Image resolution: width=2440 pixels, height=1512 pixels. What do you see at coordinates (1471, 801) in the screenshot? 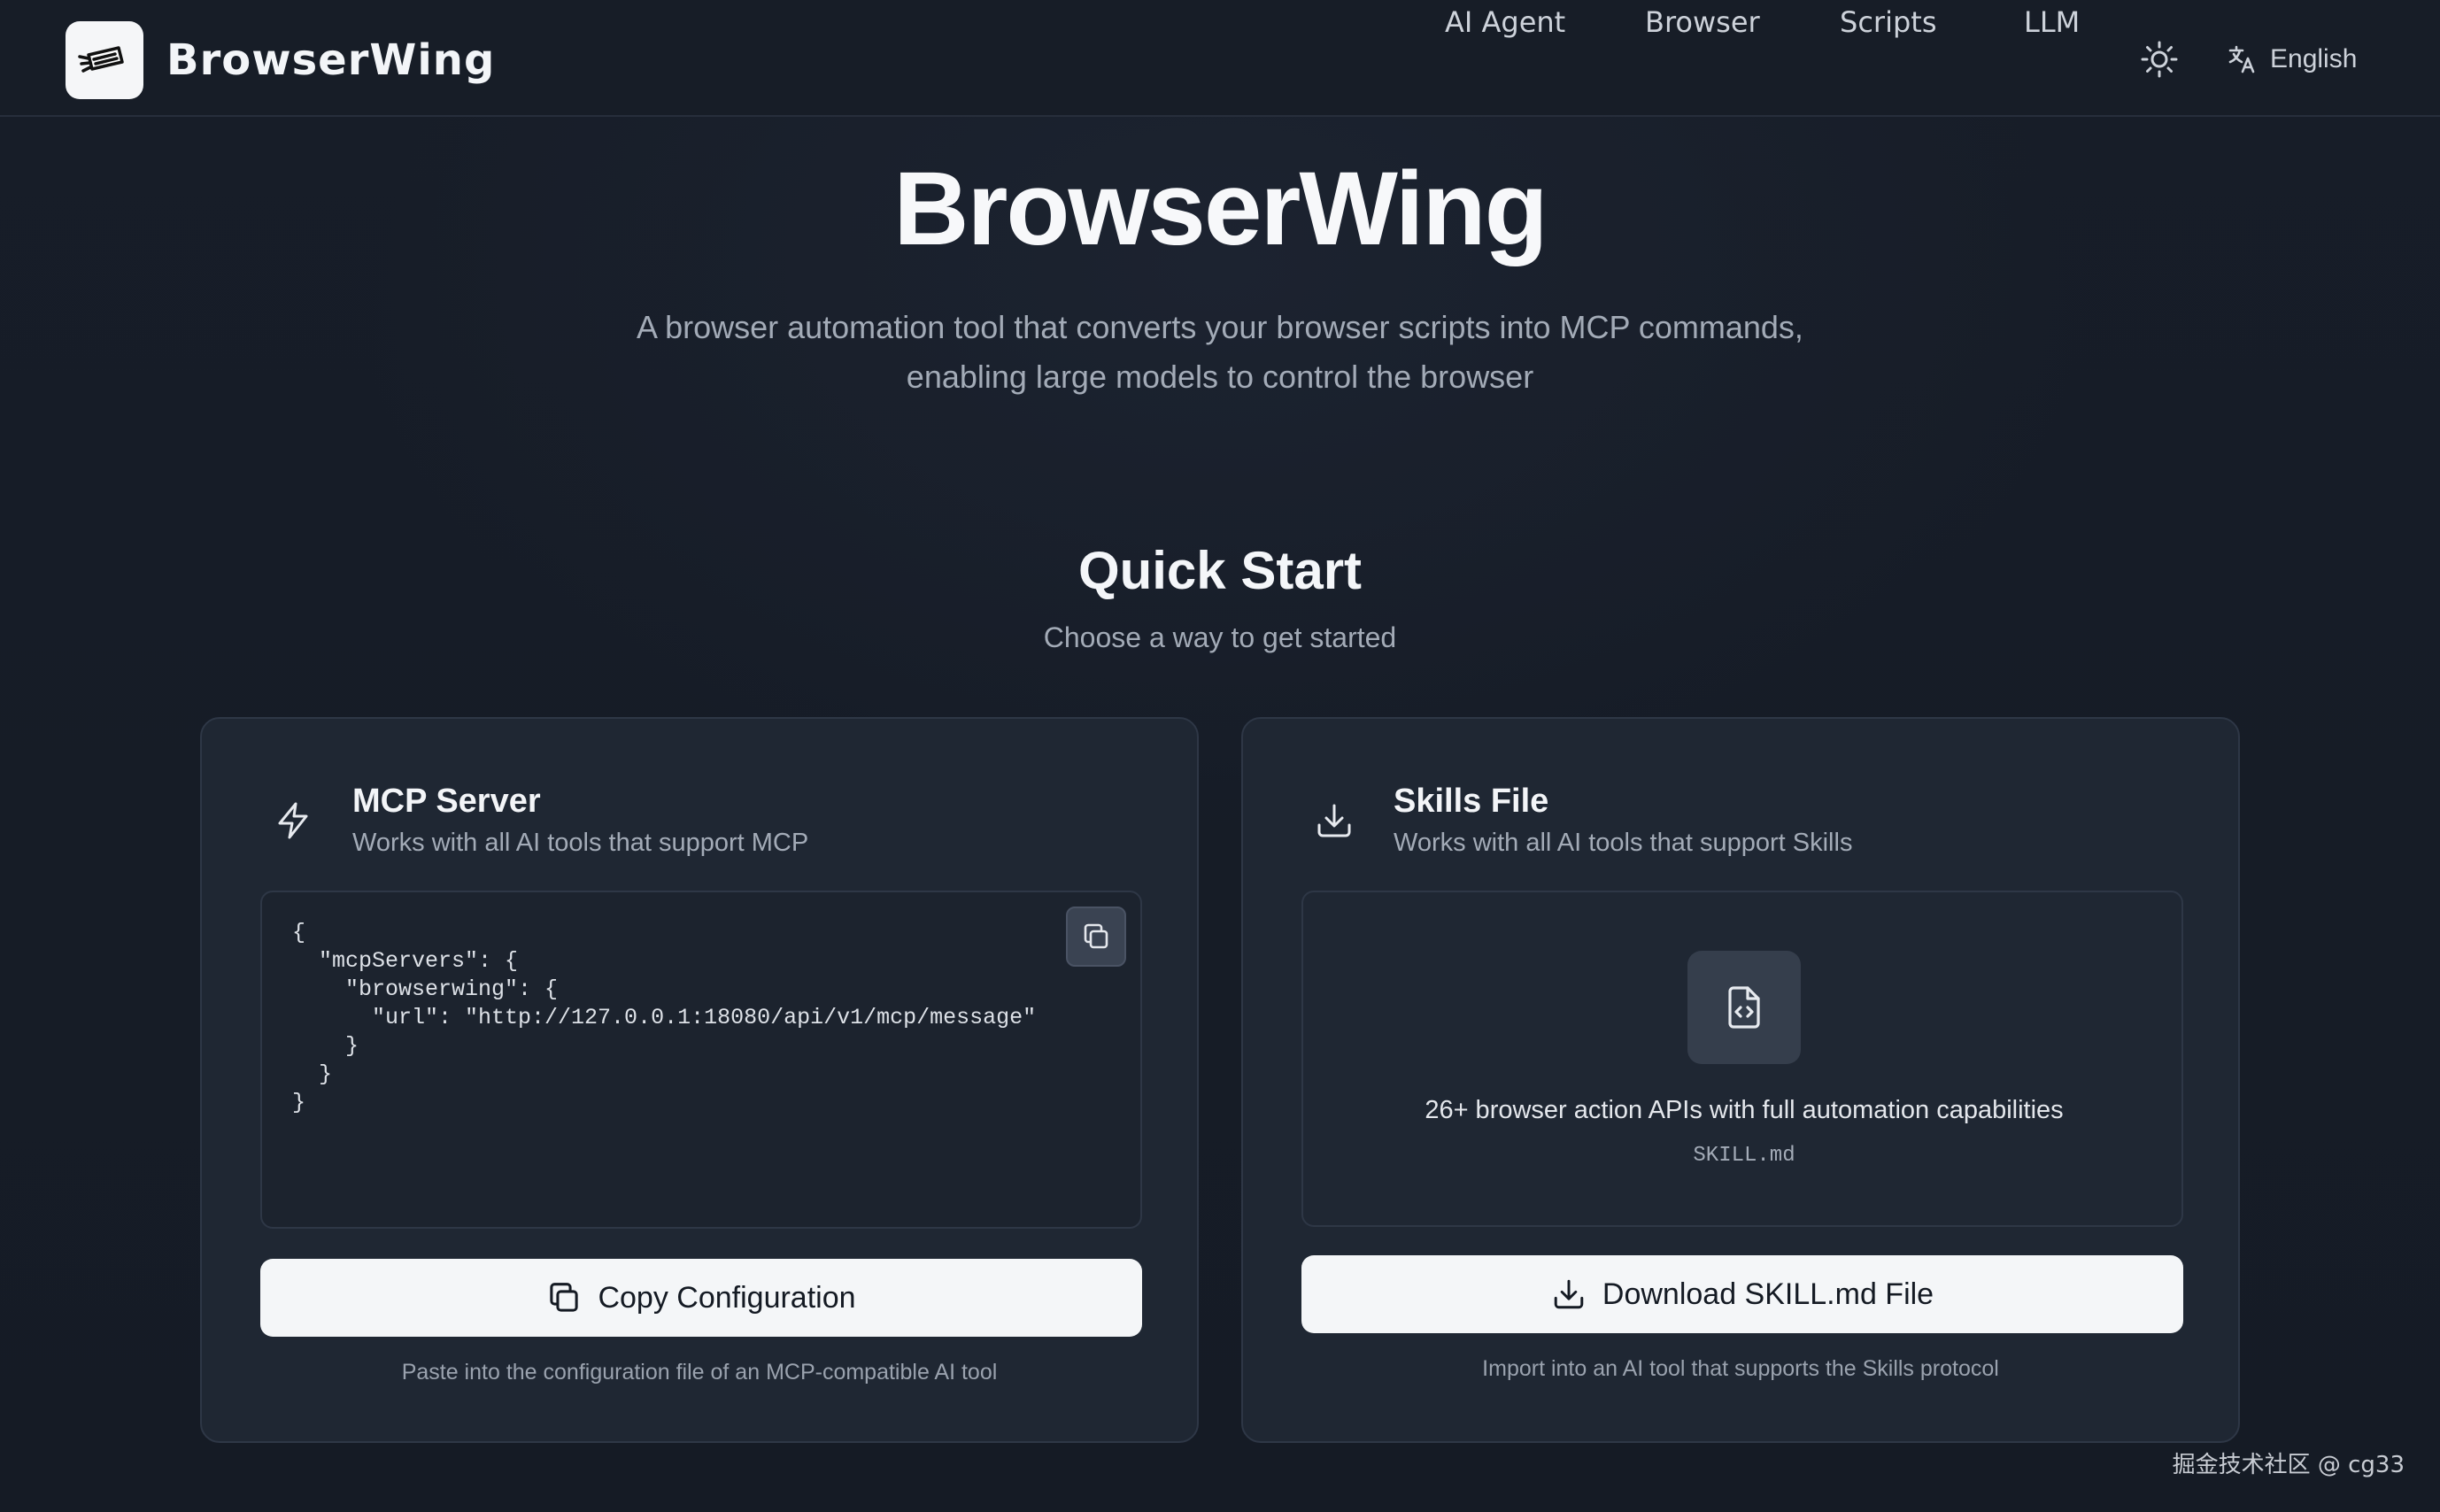
I see `skills-card-title: Skills File` at bounding box center [1471, 801].